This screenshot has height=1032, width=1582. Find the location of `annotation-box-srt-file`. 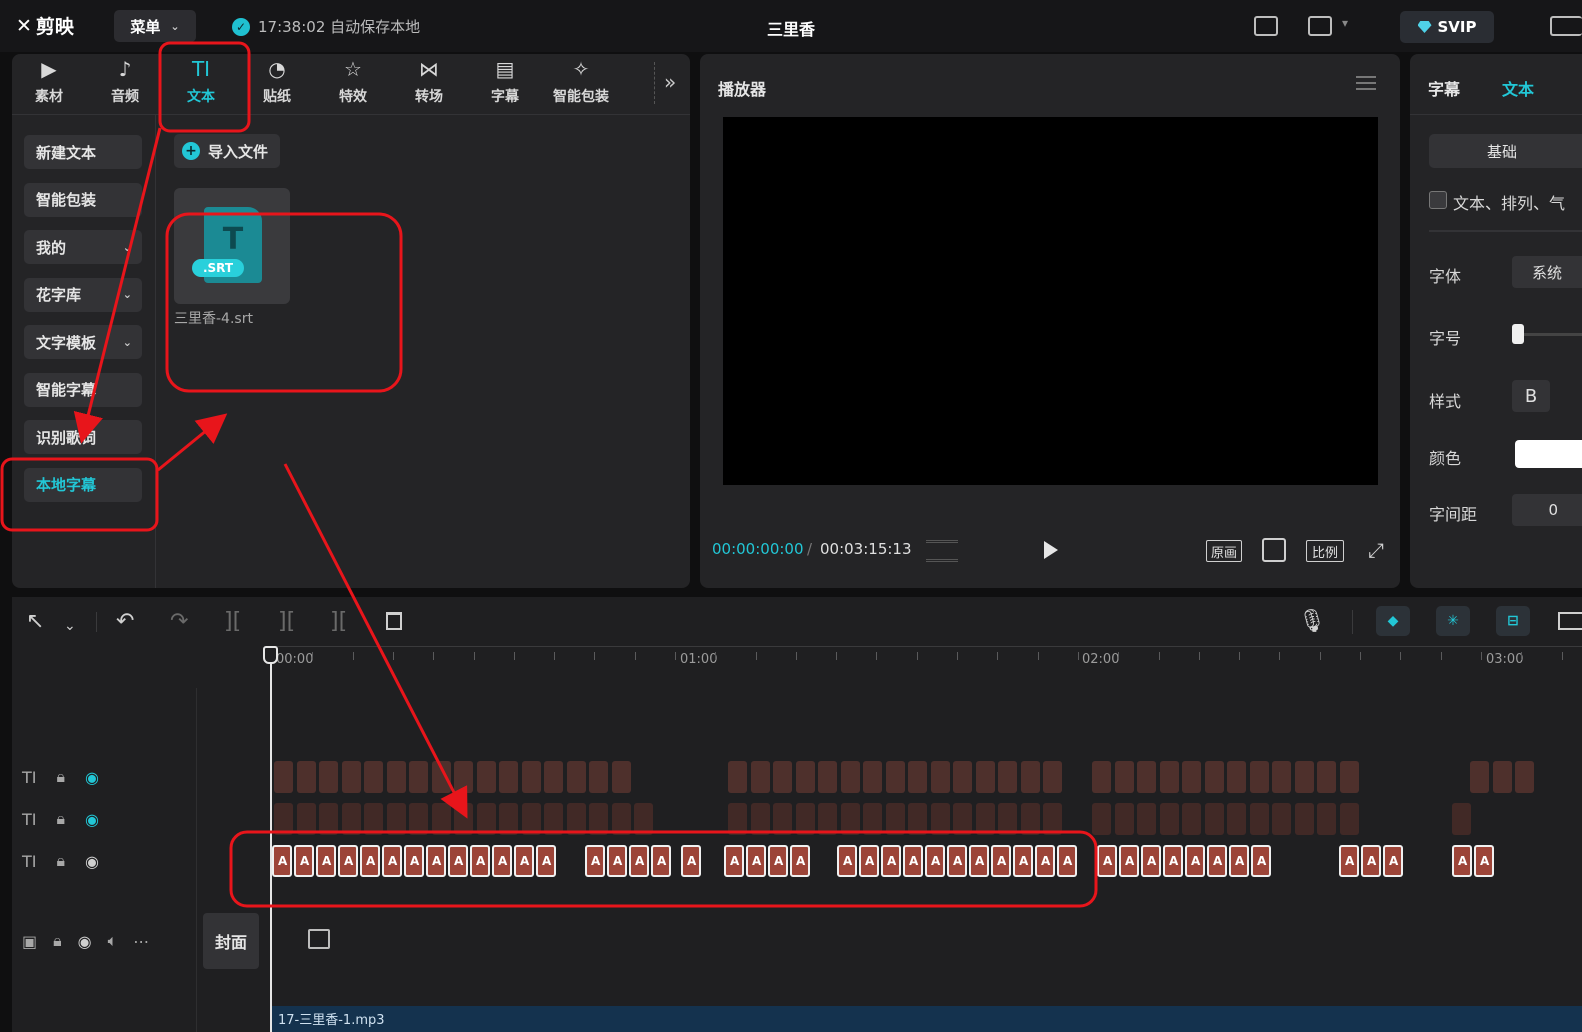

annotation-box-srt-file is located at coordinates (284, 302).